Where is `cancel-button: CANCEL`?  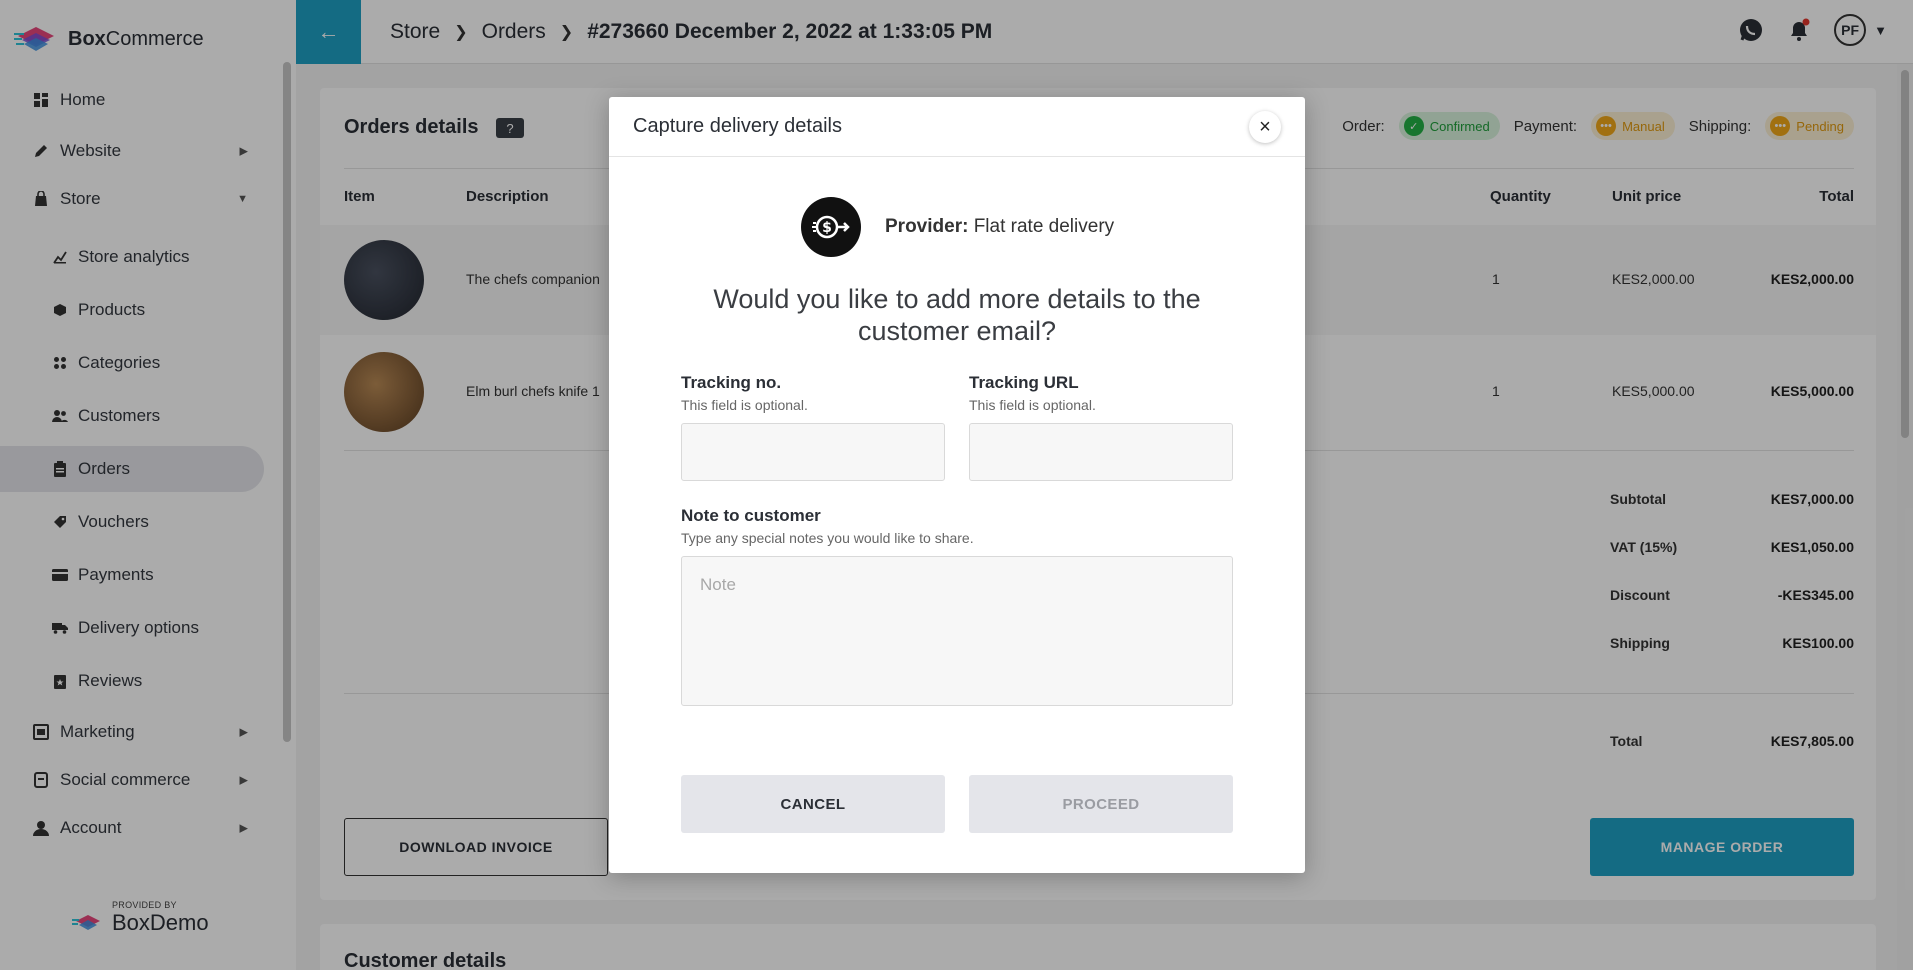 cancel-button: CANCEL is located at coordinates (813, 804).